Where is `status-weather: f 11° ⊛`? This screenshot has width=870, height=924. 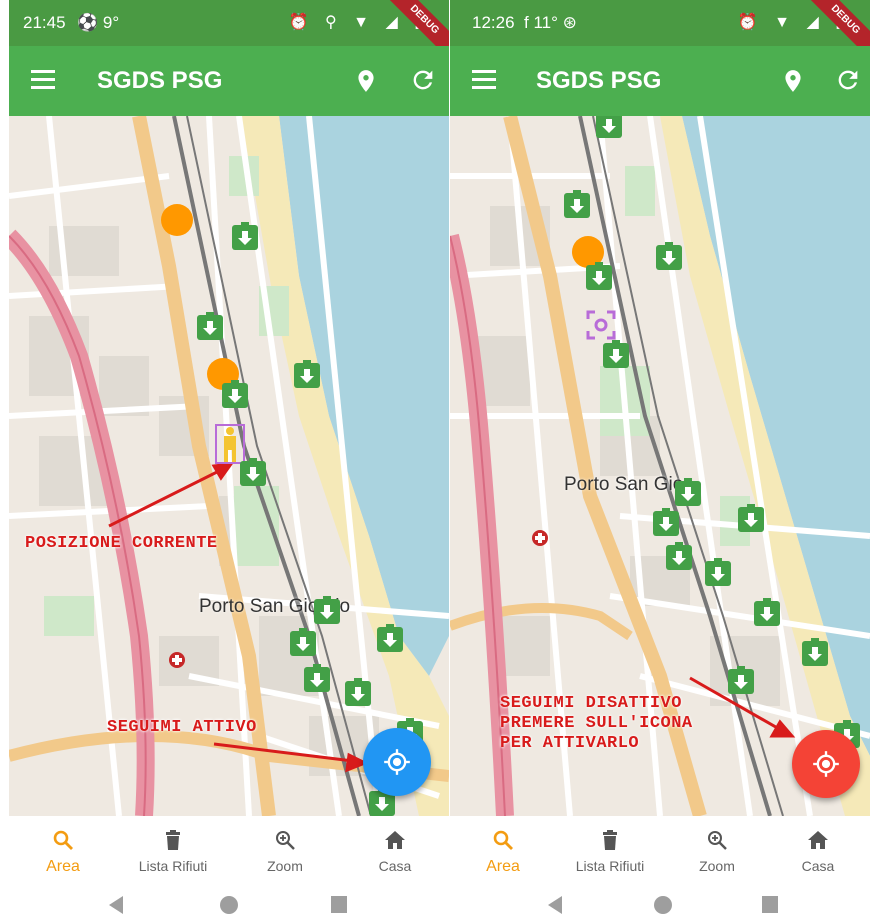
status-weather: f 11° ⊛ is located at coordinates (550, 22).